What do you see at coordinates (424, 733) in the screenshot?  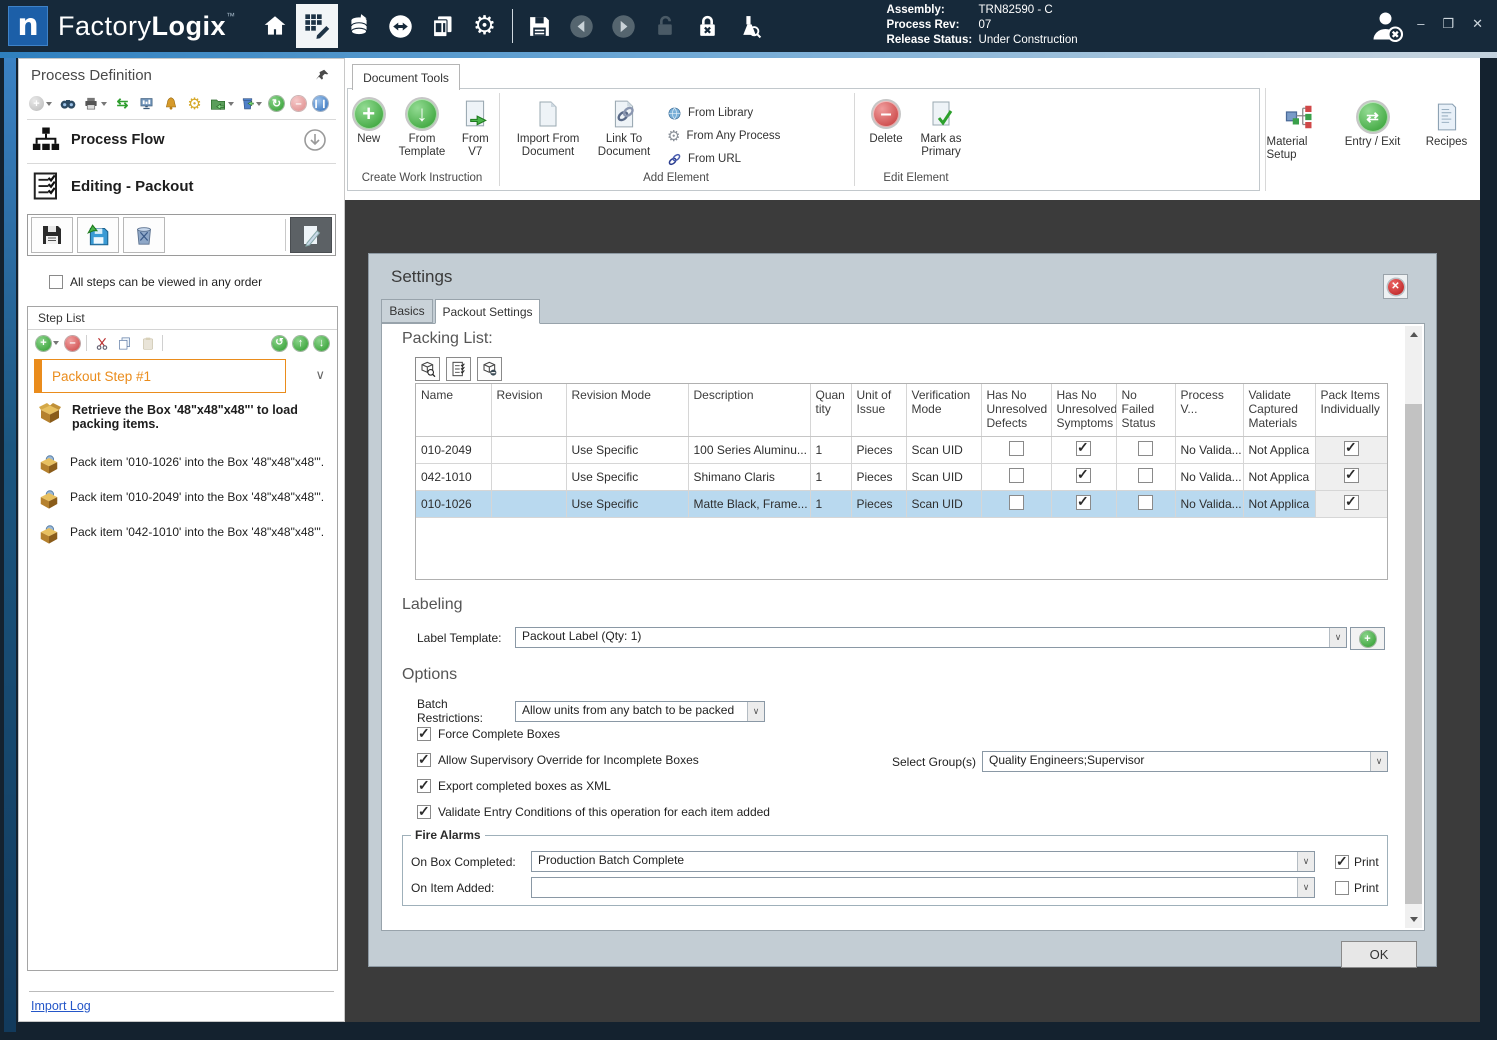 I see `force-complete-boxes-checkbox` at bounding box center [424, 733].